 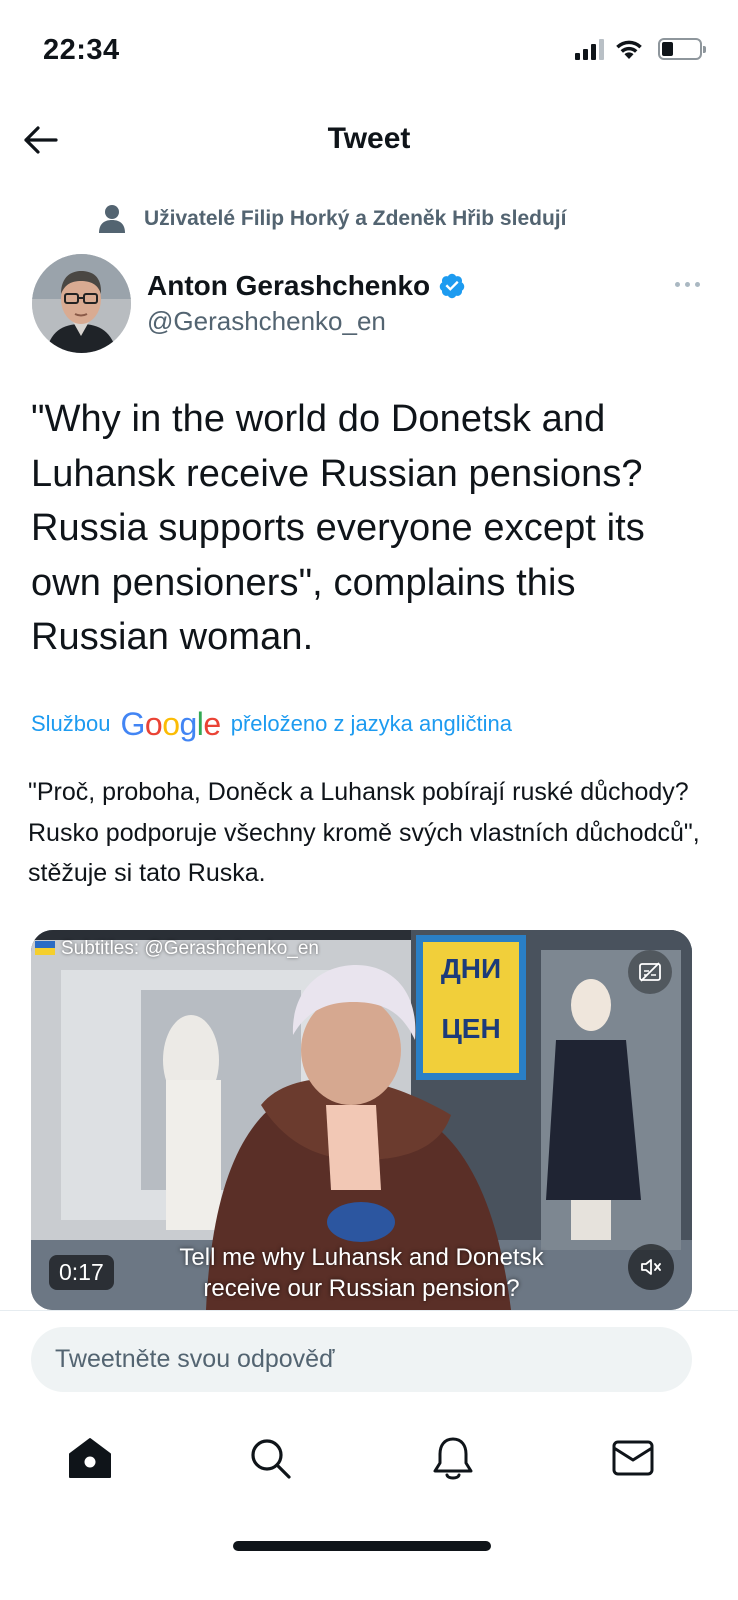 I want to click on captions-off-icon, so click(x=650, y=972).